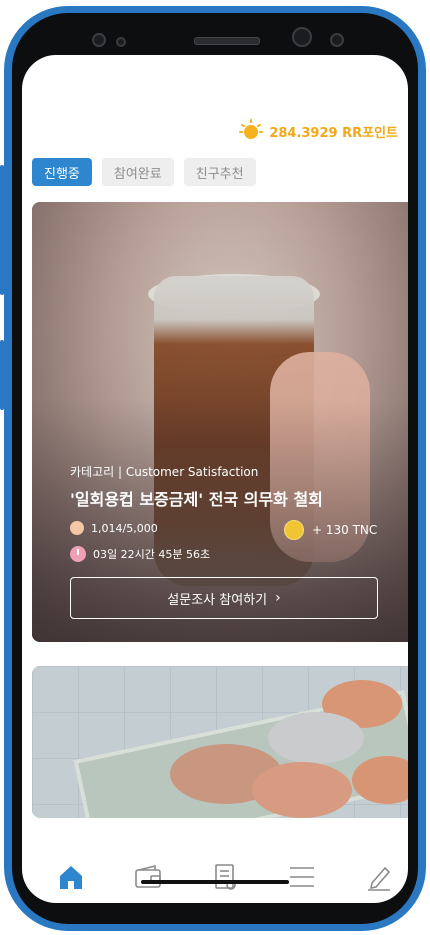  What do you see at coordinates (77, 528) in the screenshot?
I see `person-icon` at bounding box center [77, 528].